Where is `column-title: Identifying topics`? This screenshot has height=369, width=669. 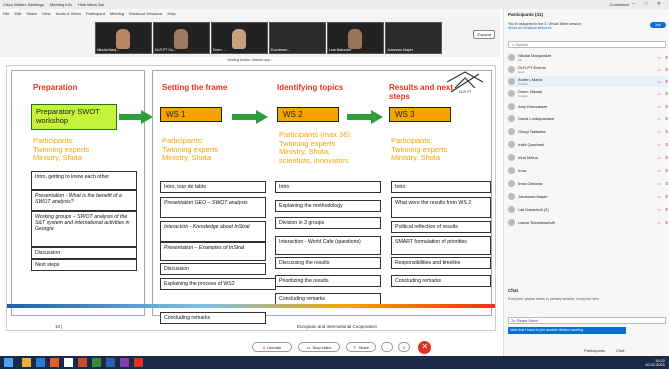
column-title: Identifying topics is located at coordinates (310, 87).